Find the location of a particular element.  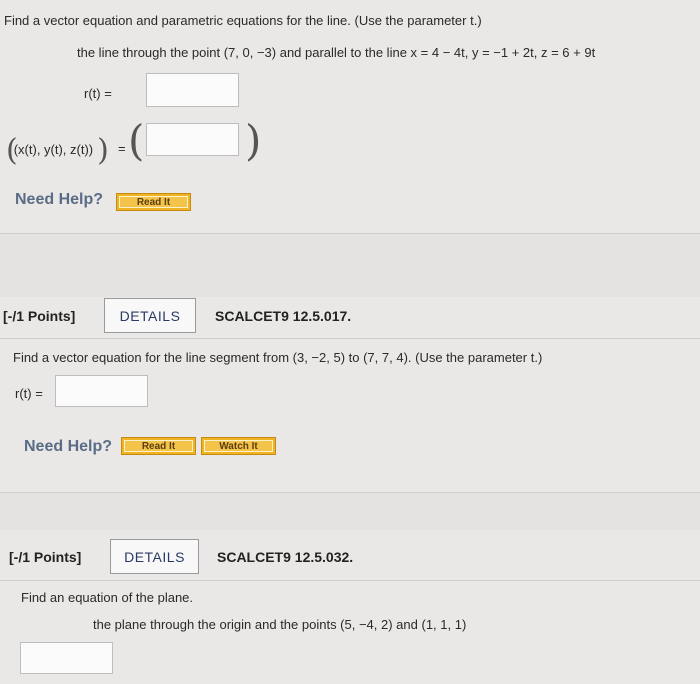

q2-read-it-label: Read It is located at coordinates (158, 446).